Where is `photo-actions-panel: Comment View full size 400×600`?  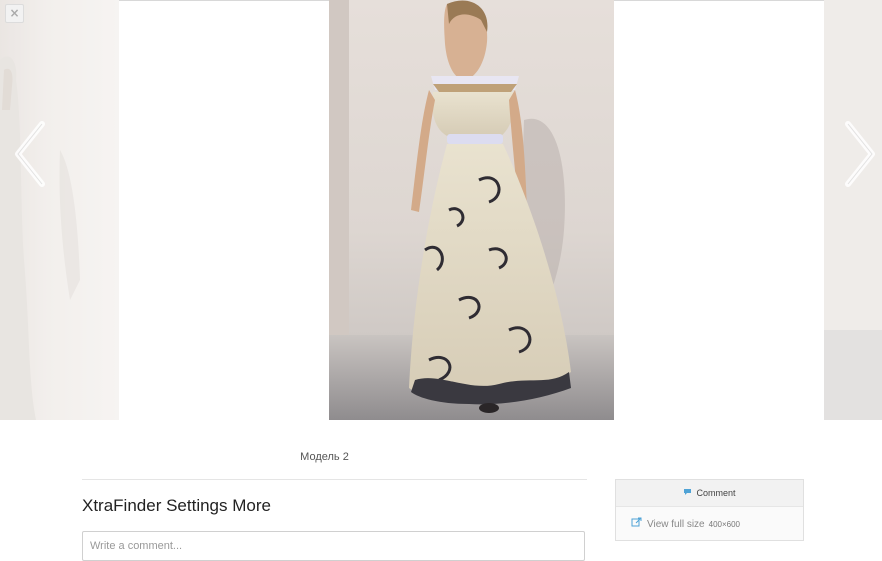
photo-actions-panel: Comment View full size 400×600 is located at coordinates (709, 510).